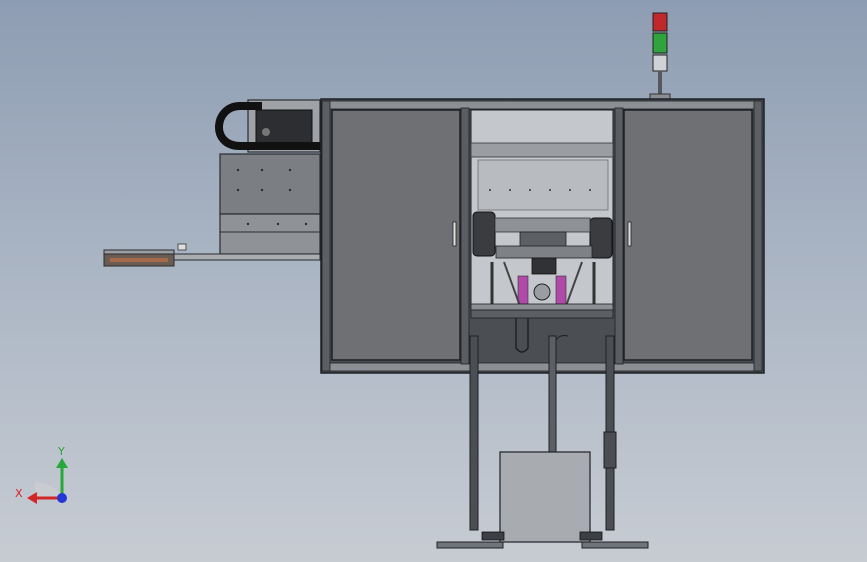  I want to click on triad-x-label: X, so click(19, 493).